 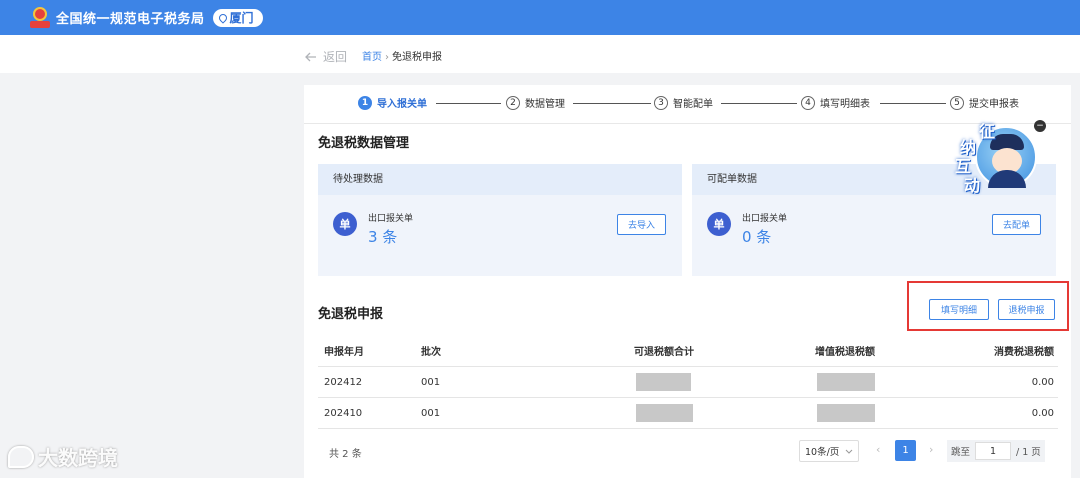 I want to click on step-number: 5, so click(x=957, y=102).